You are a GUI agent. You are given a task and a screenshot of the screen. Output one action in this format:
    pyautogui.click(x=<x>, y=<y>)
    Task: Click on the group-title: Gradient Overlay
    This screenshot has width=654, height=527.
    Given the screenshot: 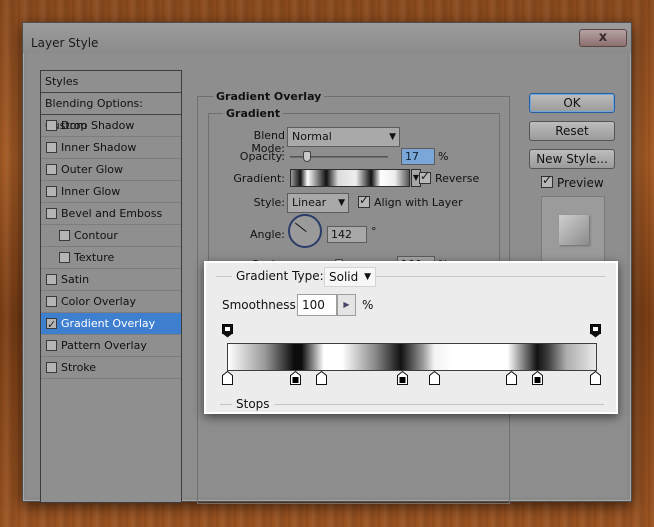 What is the action you would take?
    pyautogui.click(x=269, y=96)
    